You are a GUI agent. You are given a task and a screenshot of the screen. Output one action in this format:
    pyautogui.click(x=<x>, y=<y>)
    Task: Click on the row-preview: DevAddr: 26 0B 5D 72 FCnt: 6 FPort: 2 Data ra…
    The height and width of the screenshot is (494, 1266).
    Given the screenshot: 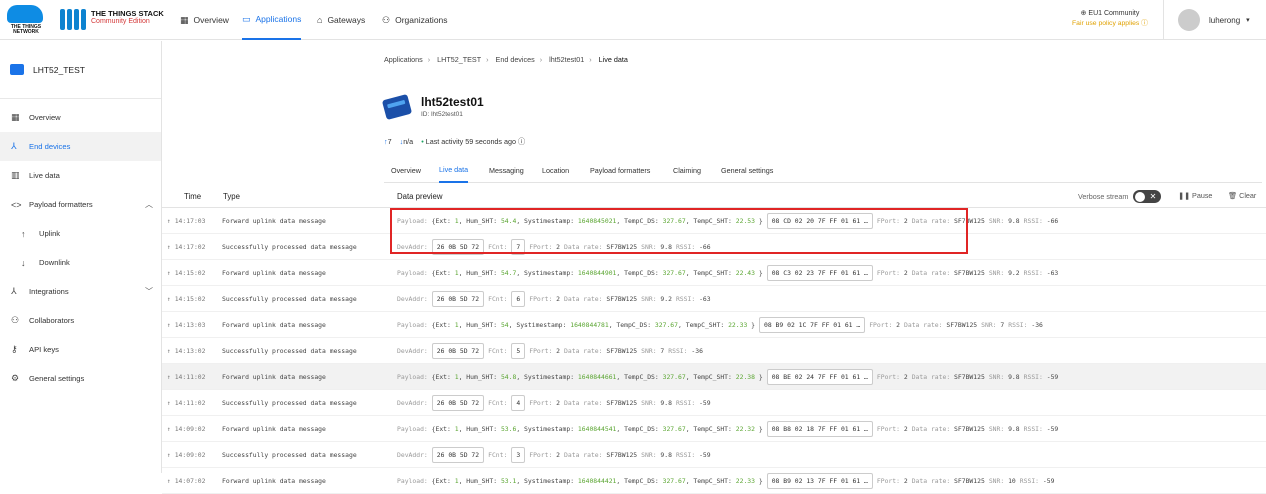 What is the action you would take?
    pyautogui.click(x=554, y=299)
    